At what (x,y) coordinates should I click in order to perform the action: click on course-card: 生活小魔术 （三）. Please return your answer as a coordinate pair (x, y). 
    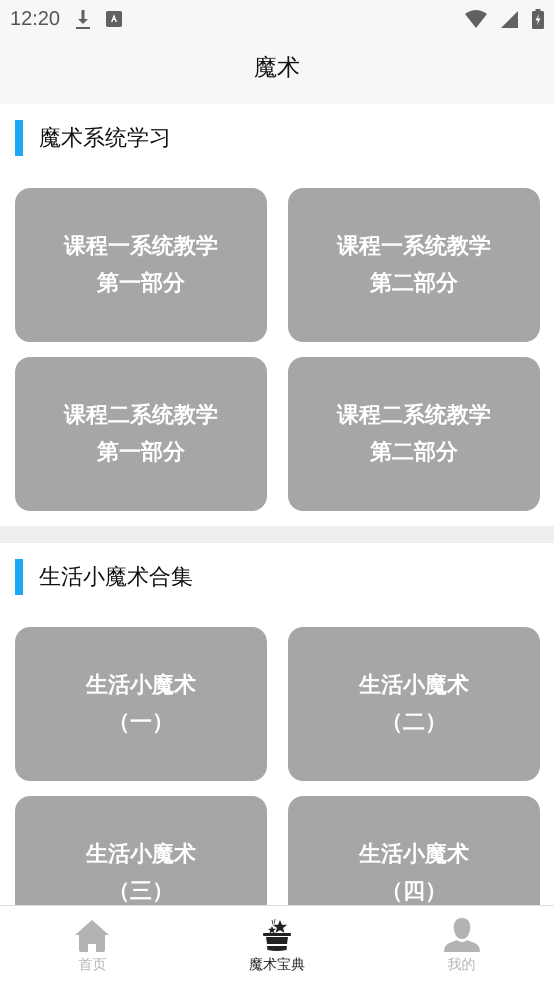
    Looking at the image, I should click on (141, 850).